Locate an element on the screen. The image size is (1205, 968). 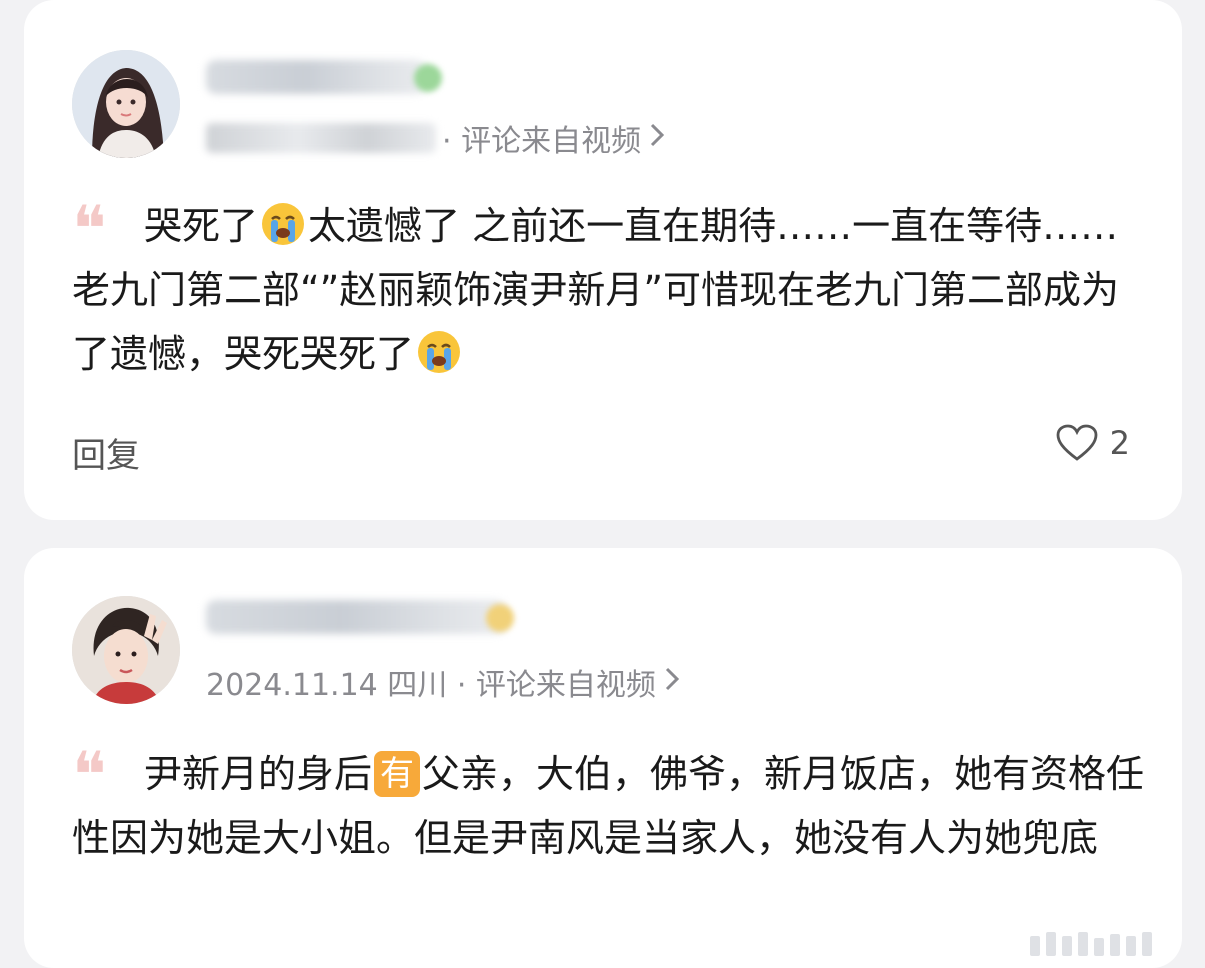
reply-button: 回复 is located at coordinates (106, 452).